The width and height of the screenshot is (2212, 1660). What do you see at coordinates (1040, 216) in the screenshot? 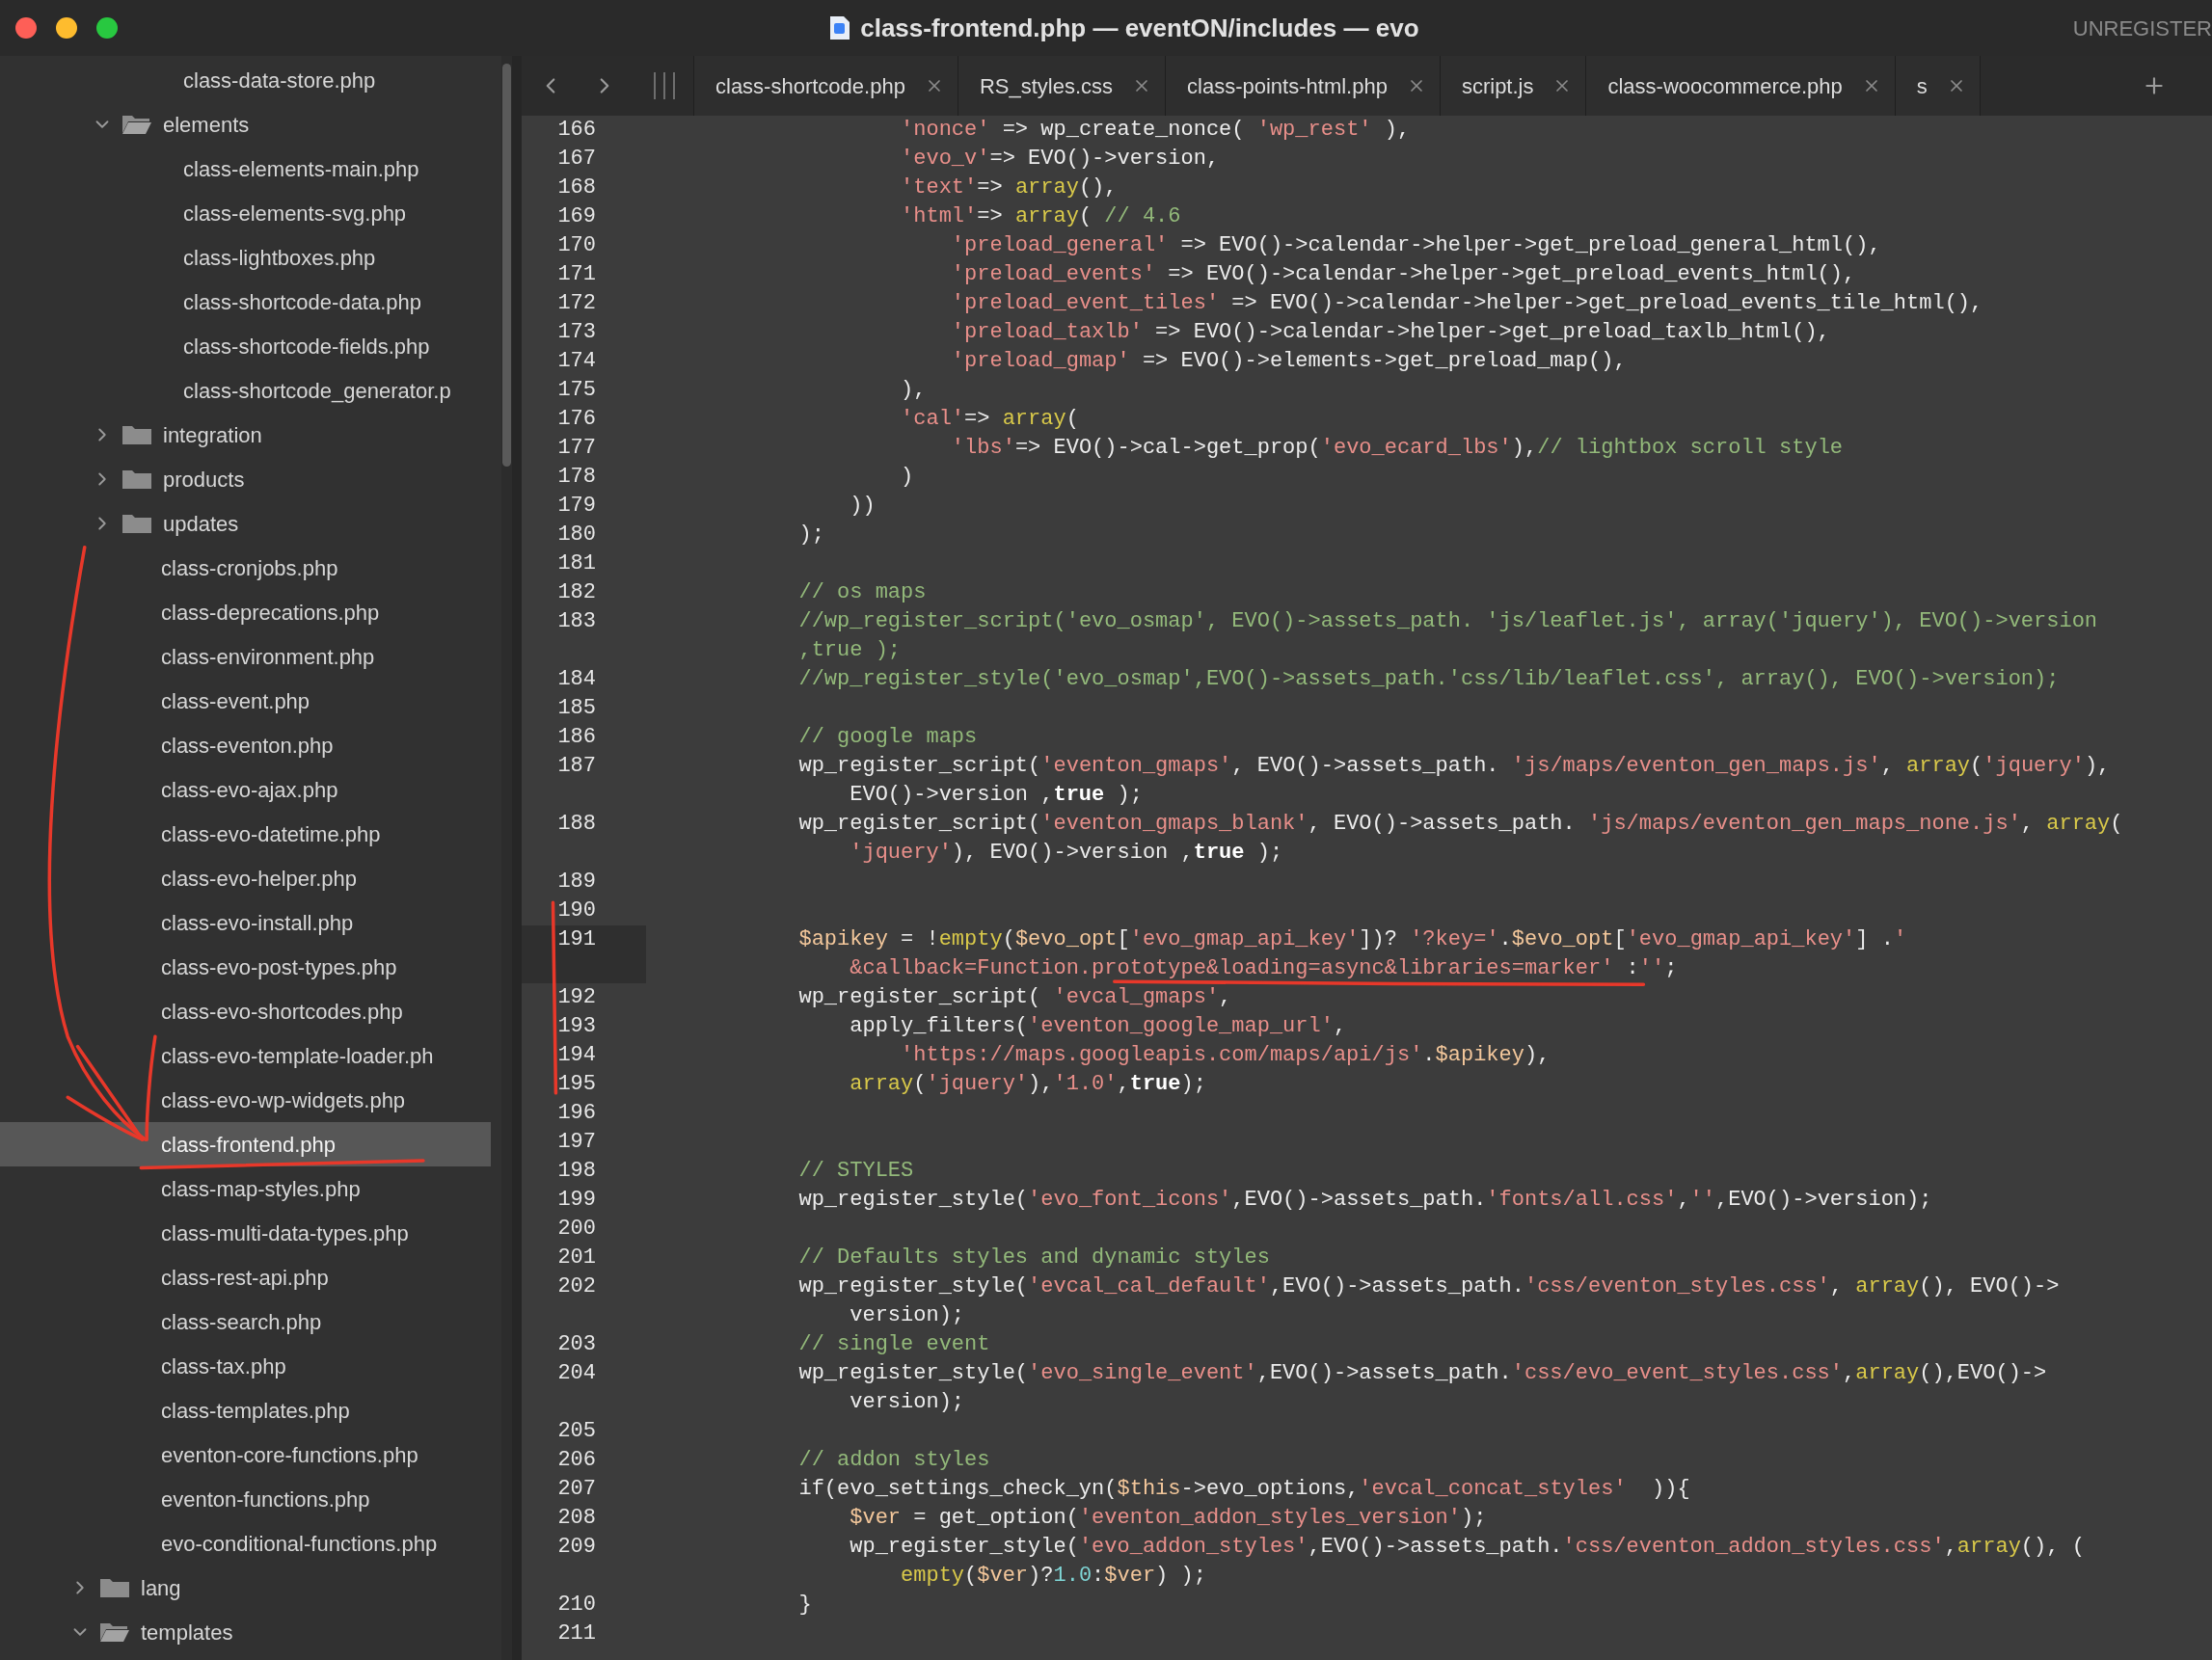
I see `code-line: 'html'=> array( // 4.6` at bounding box center [1040, 216].